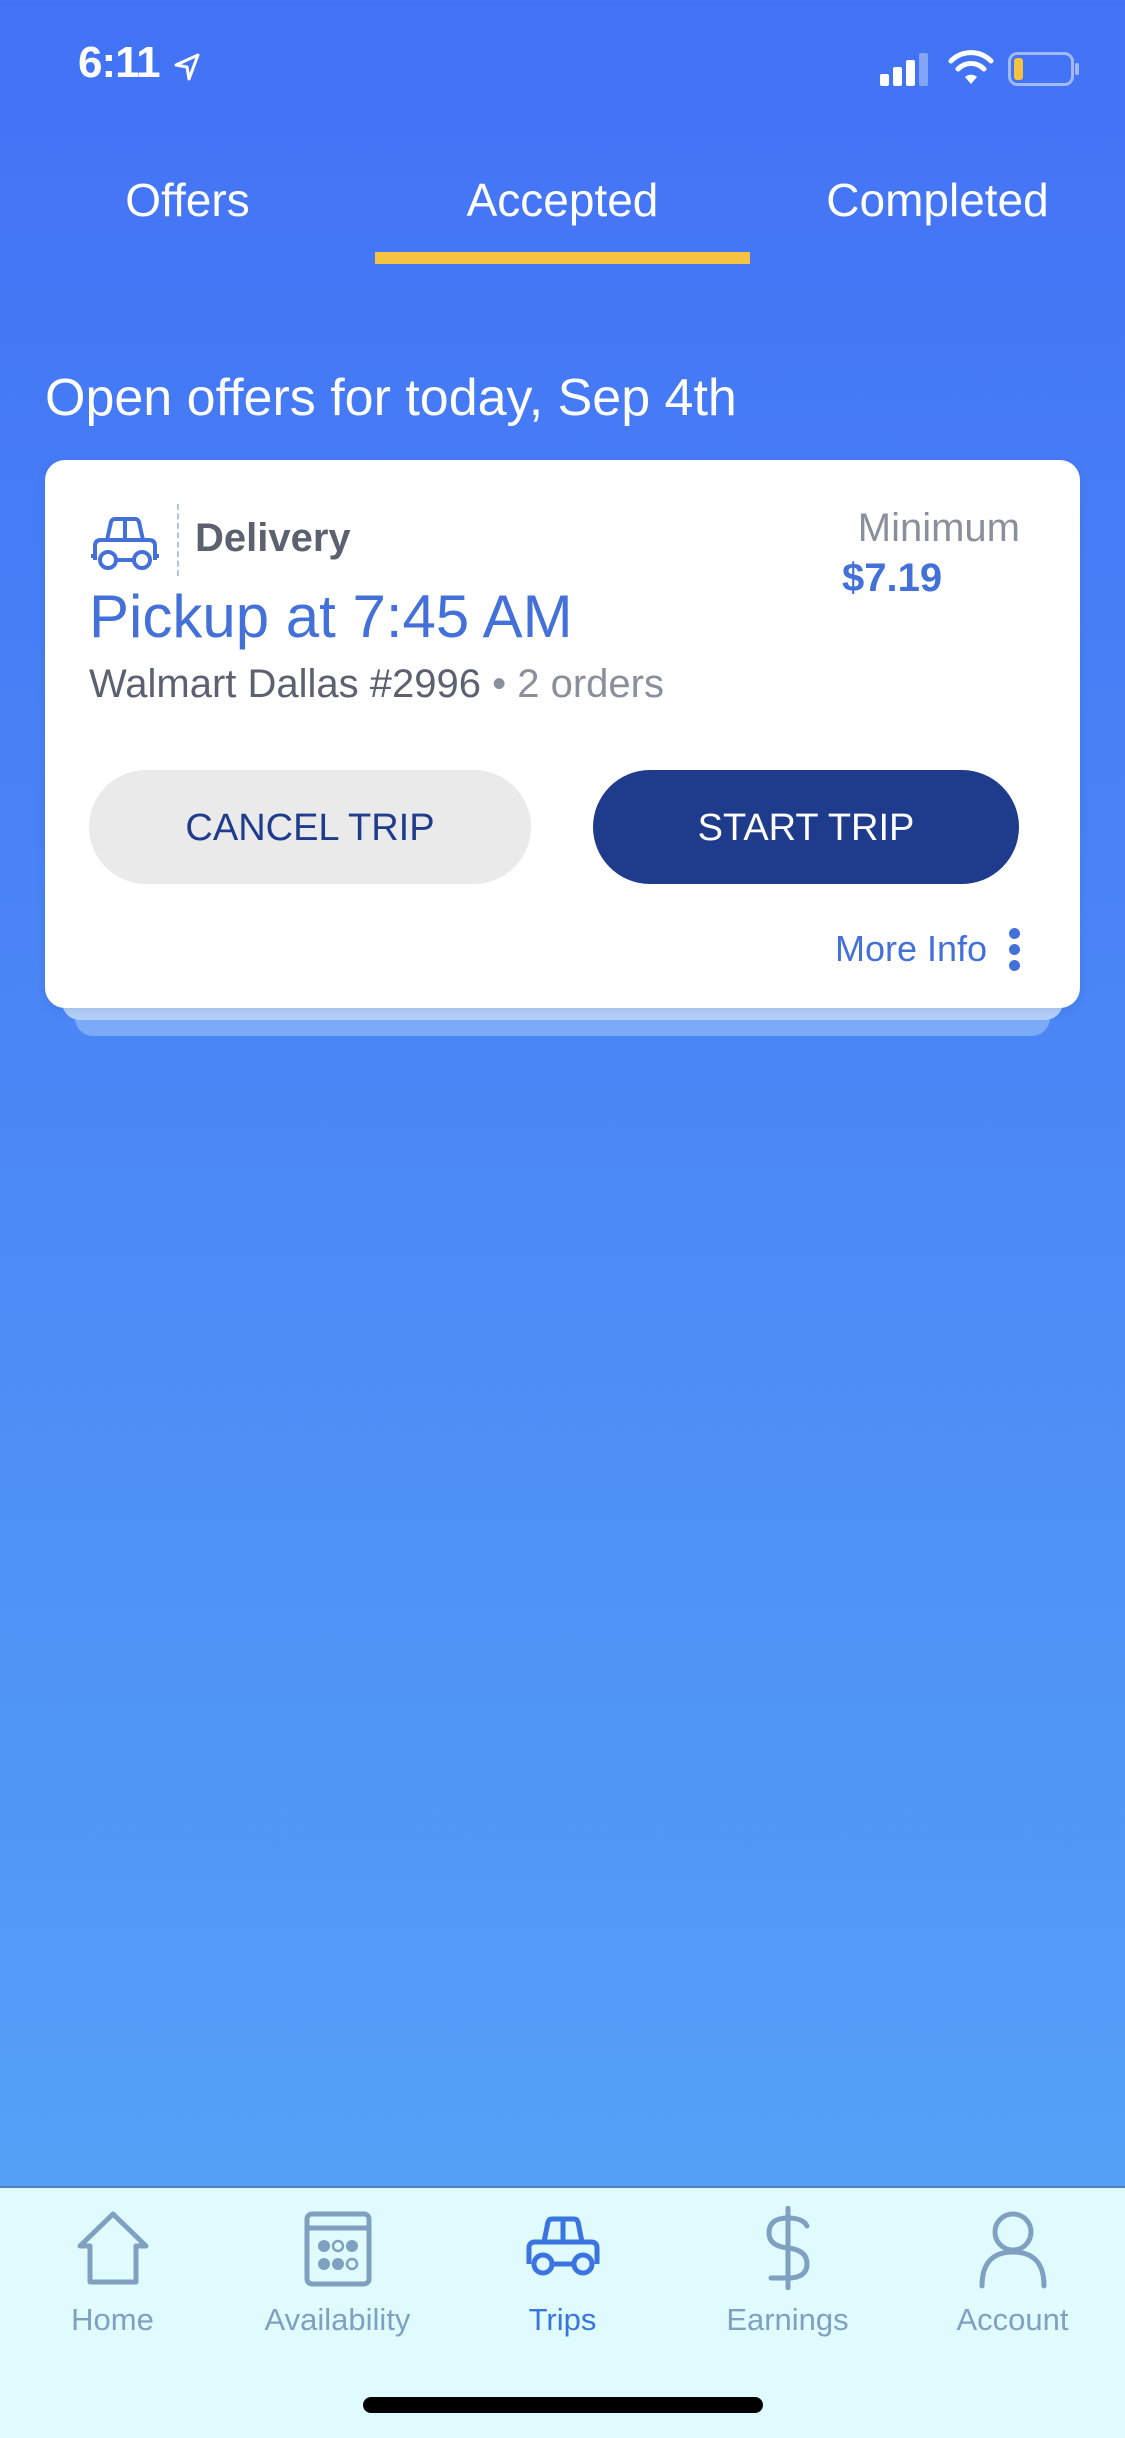 This screenshot has width=1125, height=2438. I want to click on section-heading: Open offers for today, Sep 4th, so click(391, 398).